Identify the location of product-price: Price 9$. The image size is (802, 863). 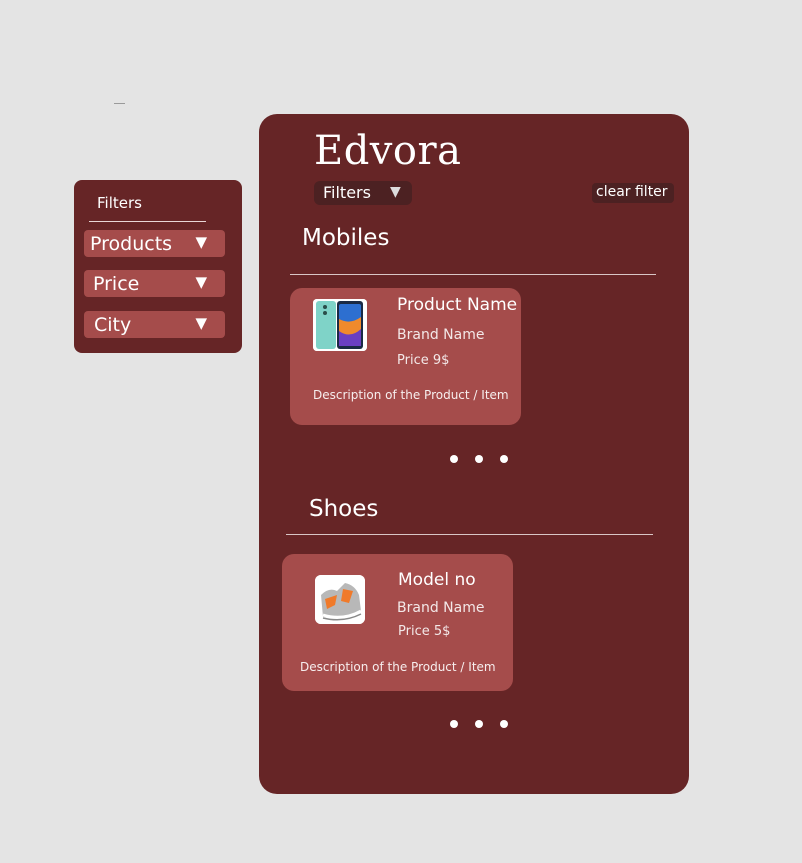
(423, 360).